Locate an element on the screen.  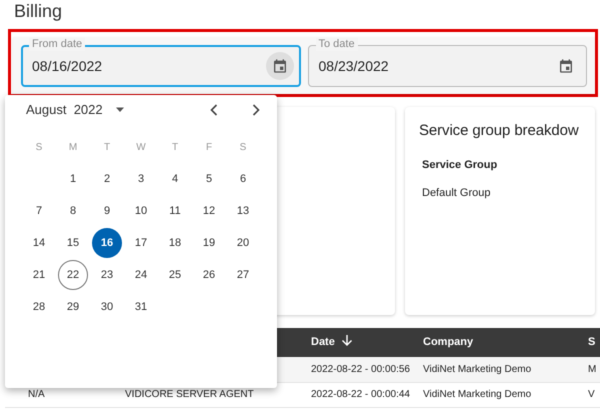
calendar-day: 10 is located at coordinates (141, 211).